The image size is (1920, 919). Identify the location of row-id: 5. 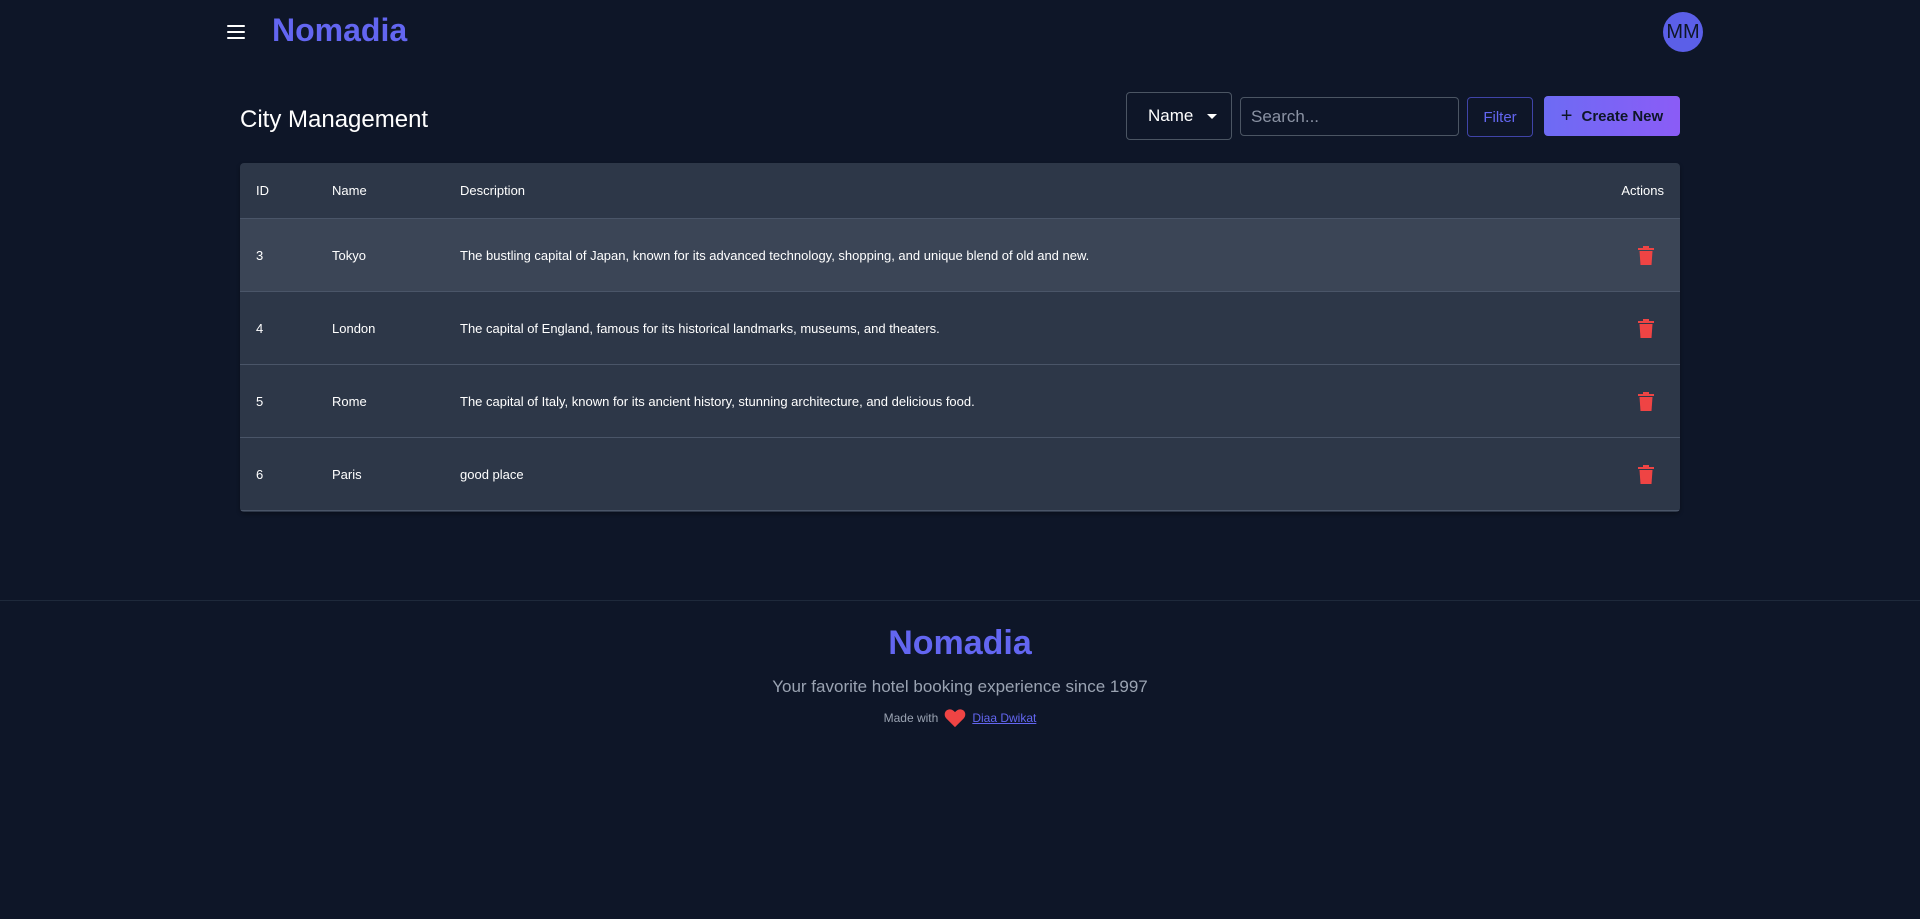
(260, 401).